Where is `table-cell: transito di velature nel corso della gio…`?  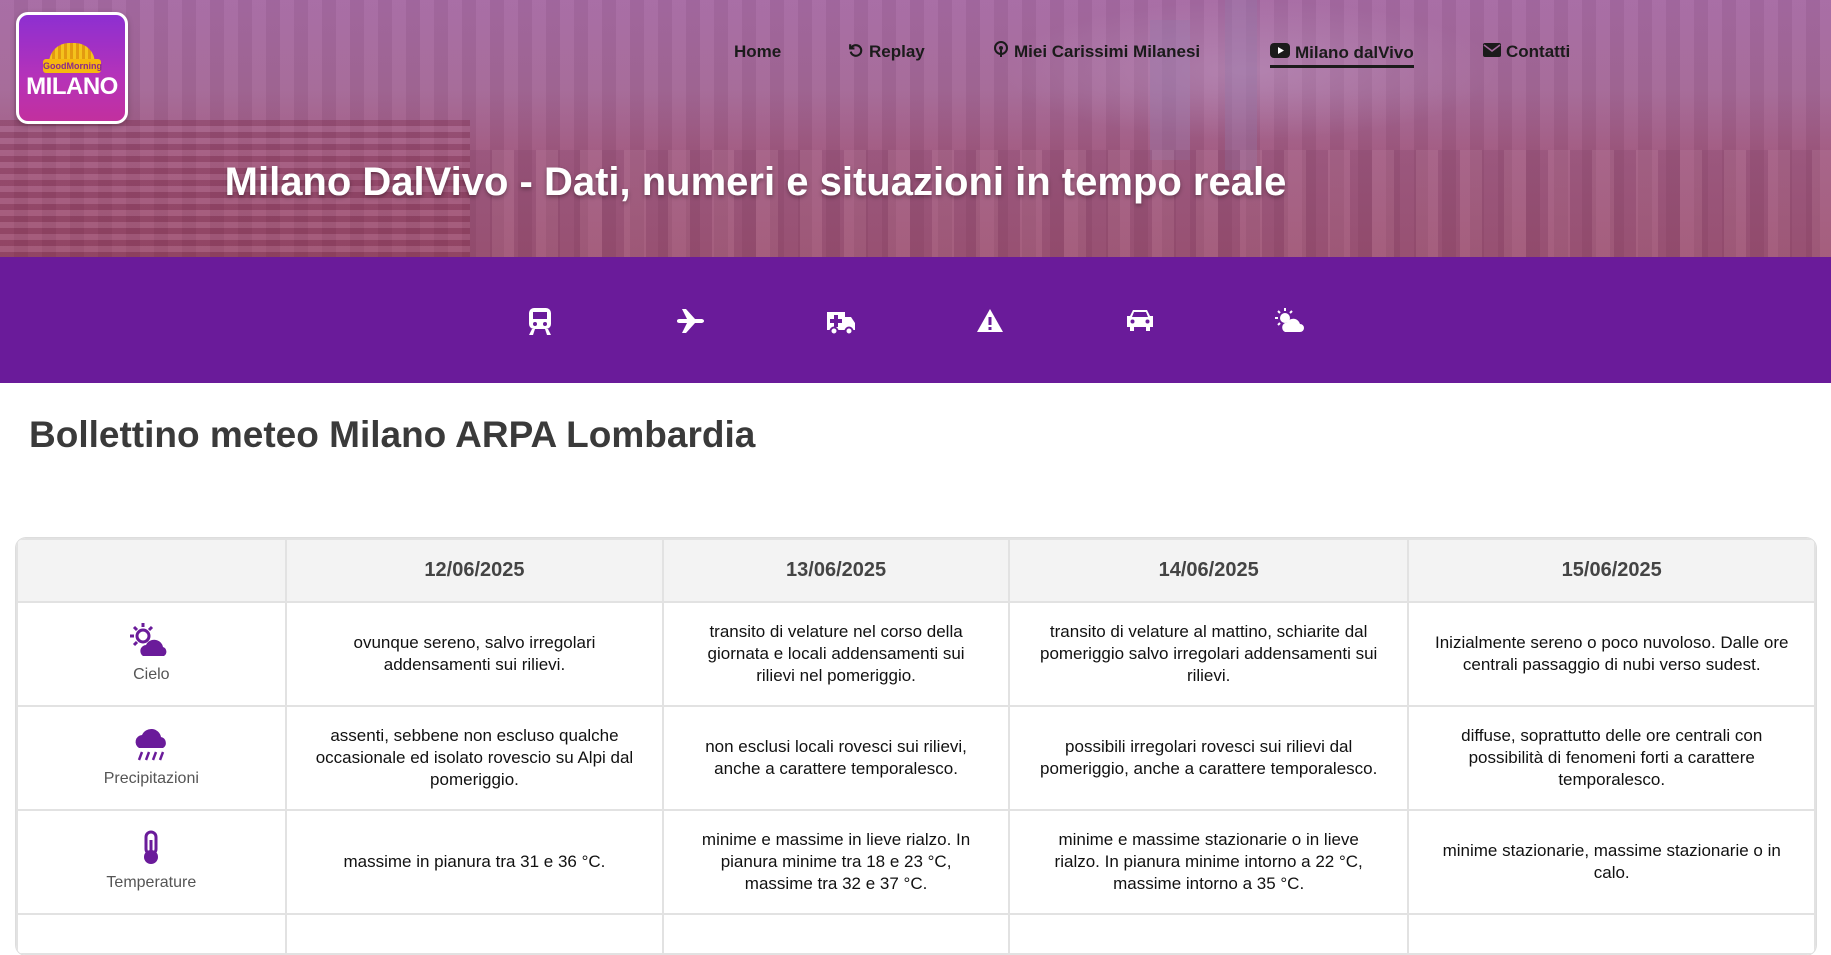
table-cell: transito di velature nel corso della gio… is located at coordinates (836, 654).